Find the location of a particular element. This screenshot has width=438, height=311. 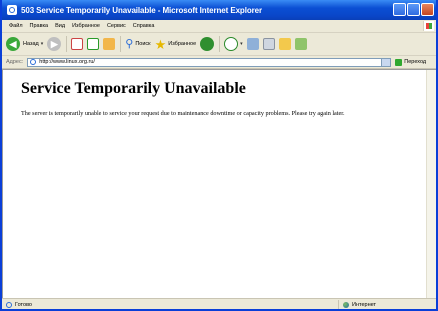

menu-edit: Правка is located at coordinates (39, 26).